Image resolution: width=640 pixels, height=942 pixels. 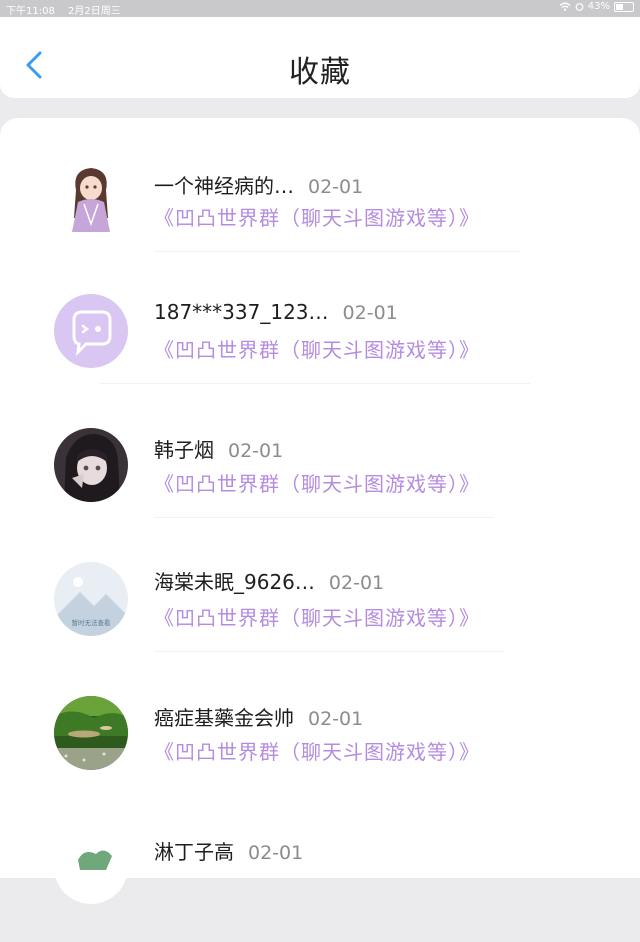 I want to click on list-item: 淋丁子高 02-01, so click(x=320, y=875).